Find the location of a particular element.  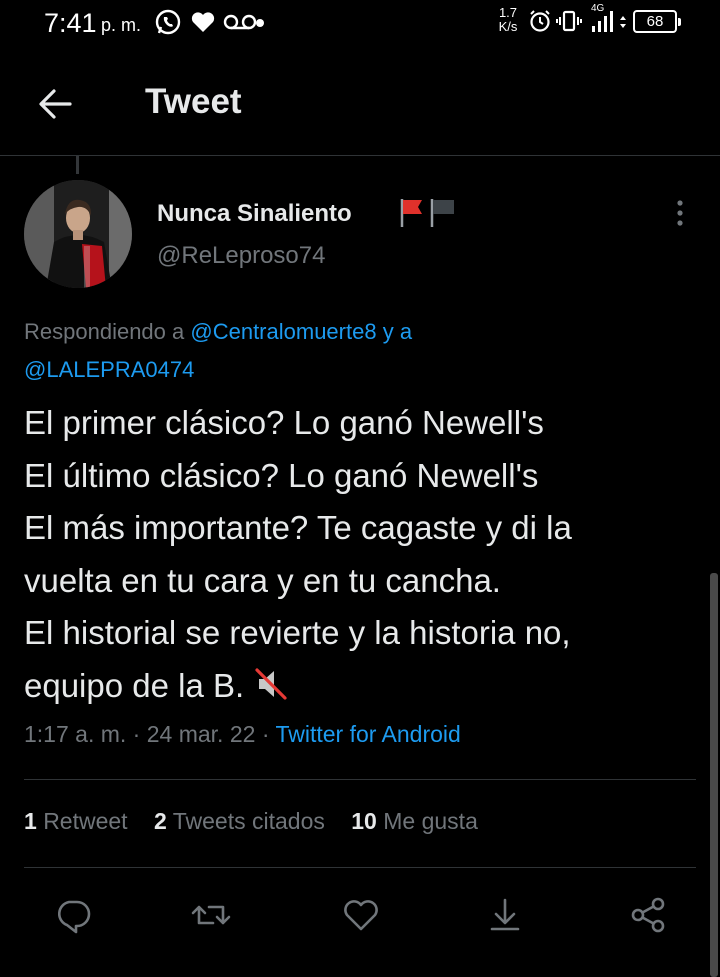

heart-status-icon is located at coordinates (203, 22).